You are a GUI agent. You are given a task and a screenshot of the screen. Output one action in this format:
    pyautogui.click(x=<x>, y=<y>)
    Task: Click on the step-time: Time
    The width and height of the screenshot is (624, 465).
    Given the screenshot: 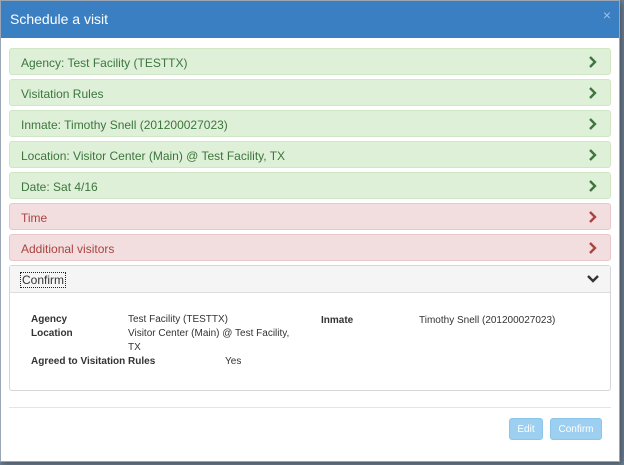 What is the action you would take?
    pyautogui.click(x=310, y=216)
    